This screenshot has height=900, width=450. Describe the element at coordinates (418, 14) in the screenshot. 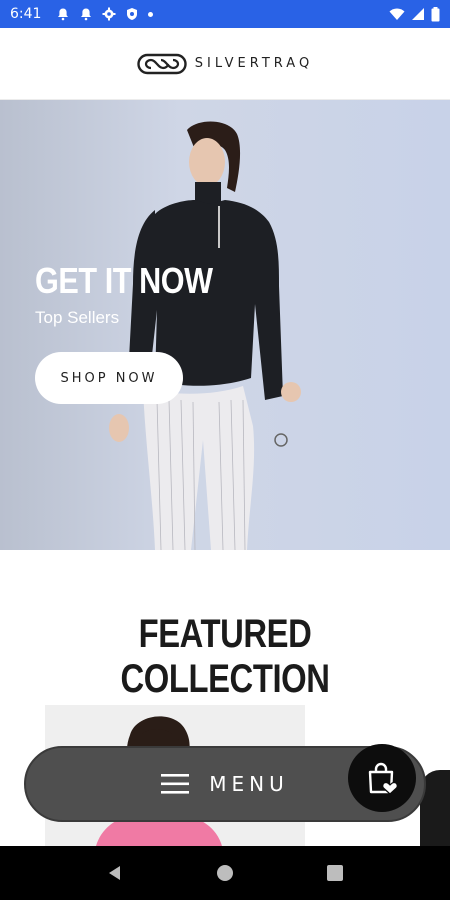

I see `cellular-signal-icon` at that location.